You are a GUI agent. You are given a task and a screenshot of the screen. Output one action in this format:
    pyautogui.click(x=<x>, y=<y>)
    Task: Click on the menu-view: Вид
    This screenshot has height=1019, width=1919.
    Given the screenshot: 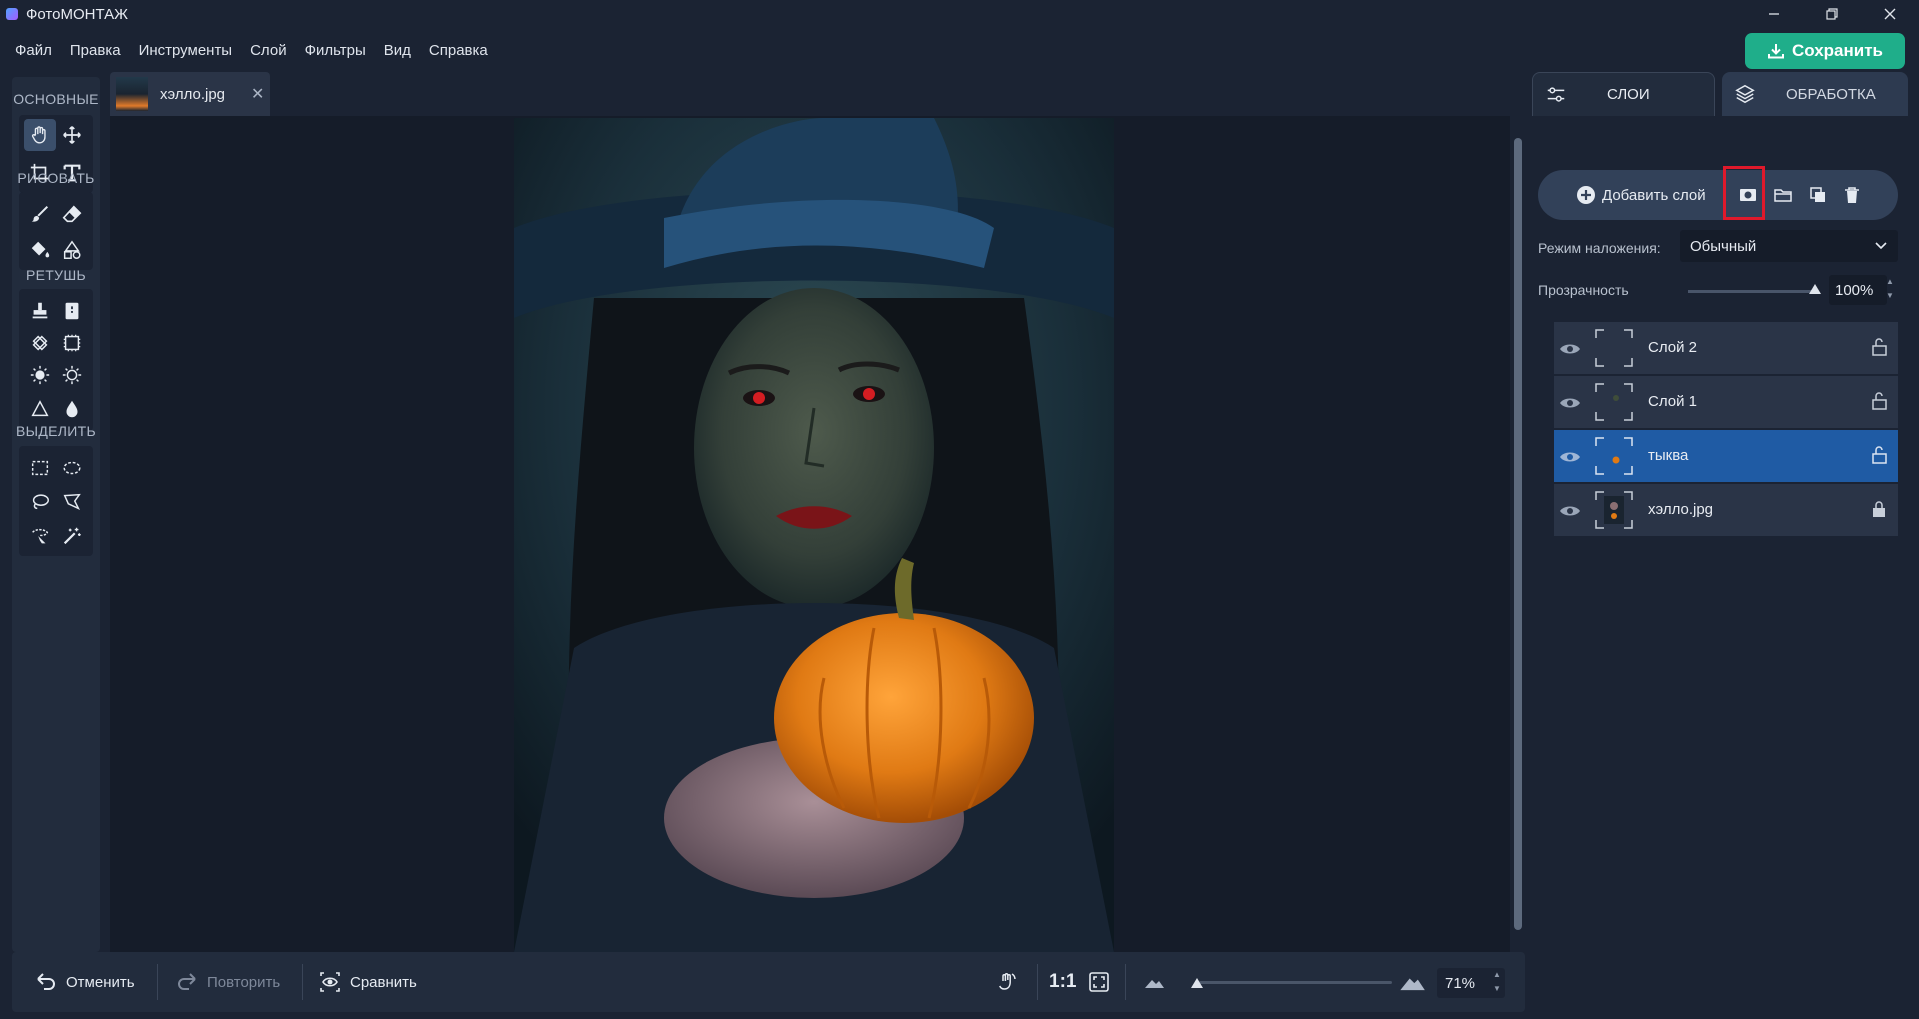 What is the action you would take?
    pyautogui.click(x=397, y=50)
    